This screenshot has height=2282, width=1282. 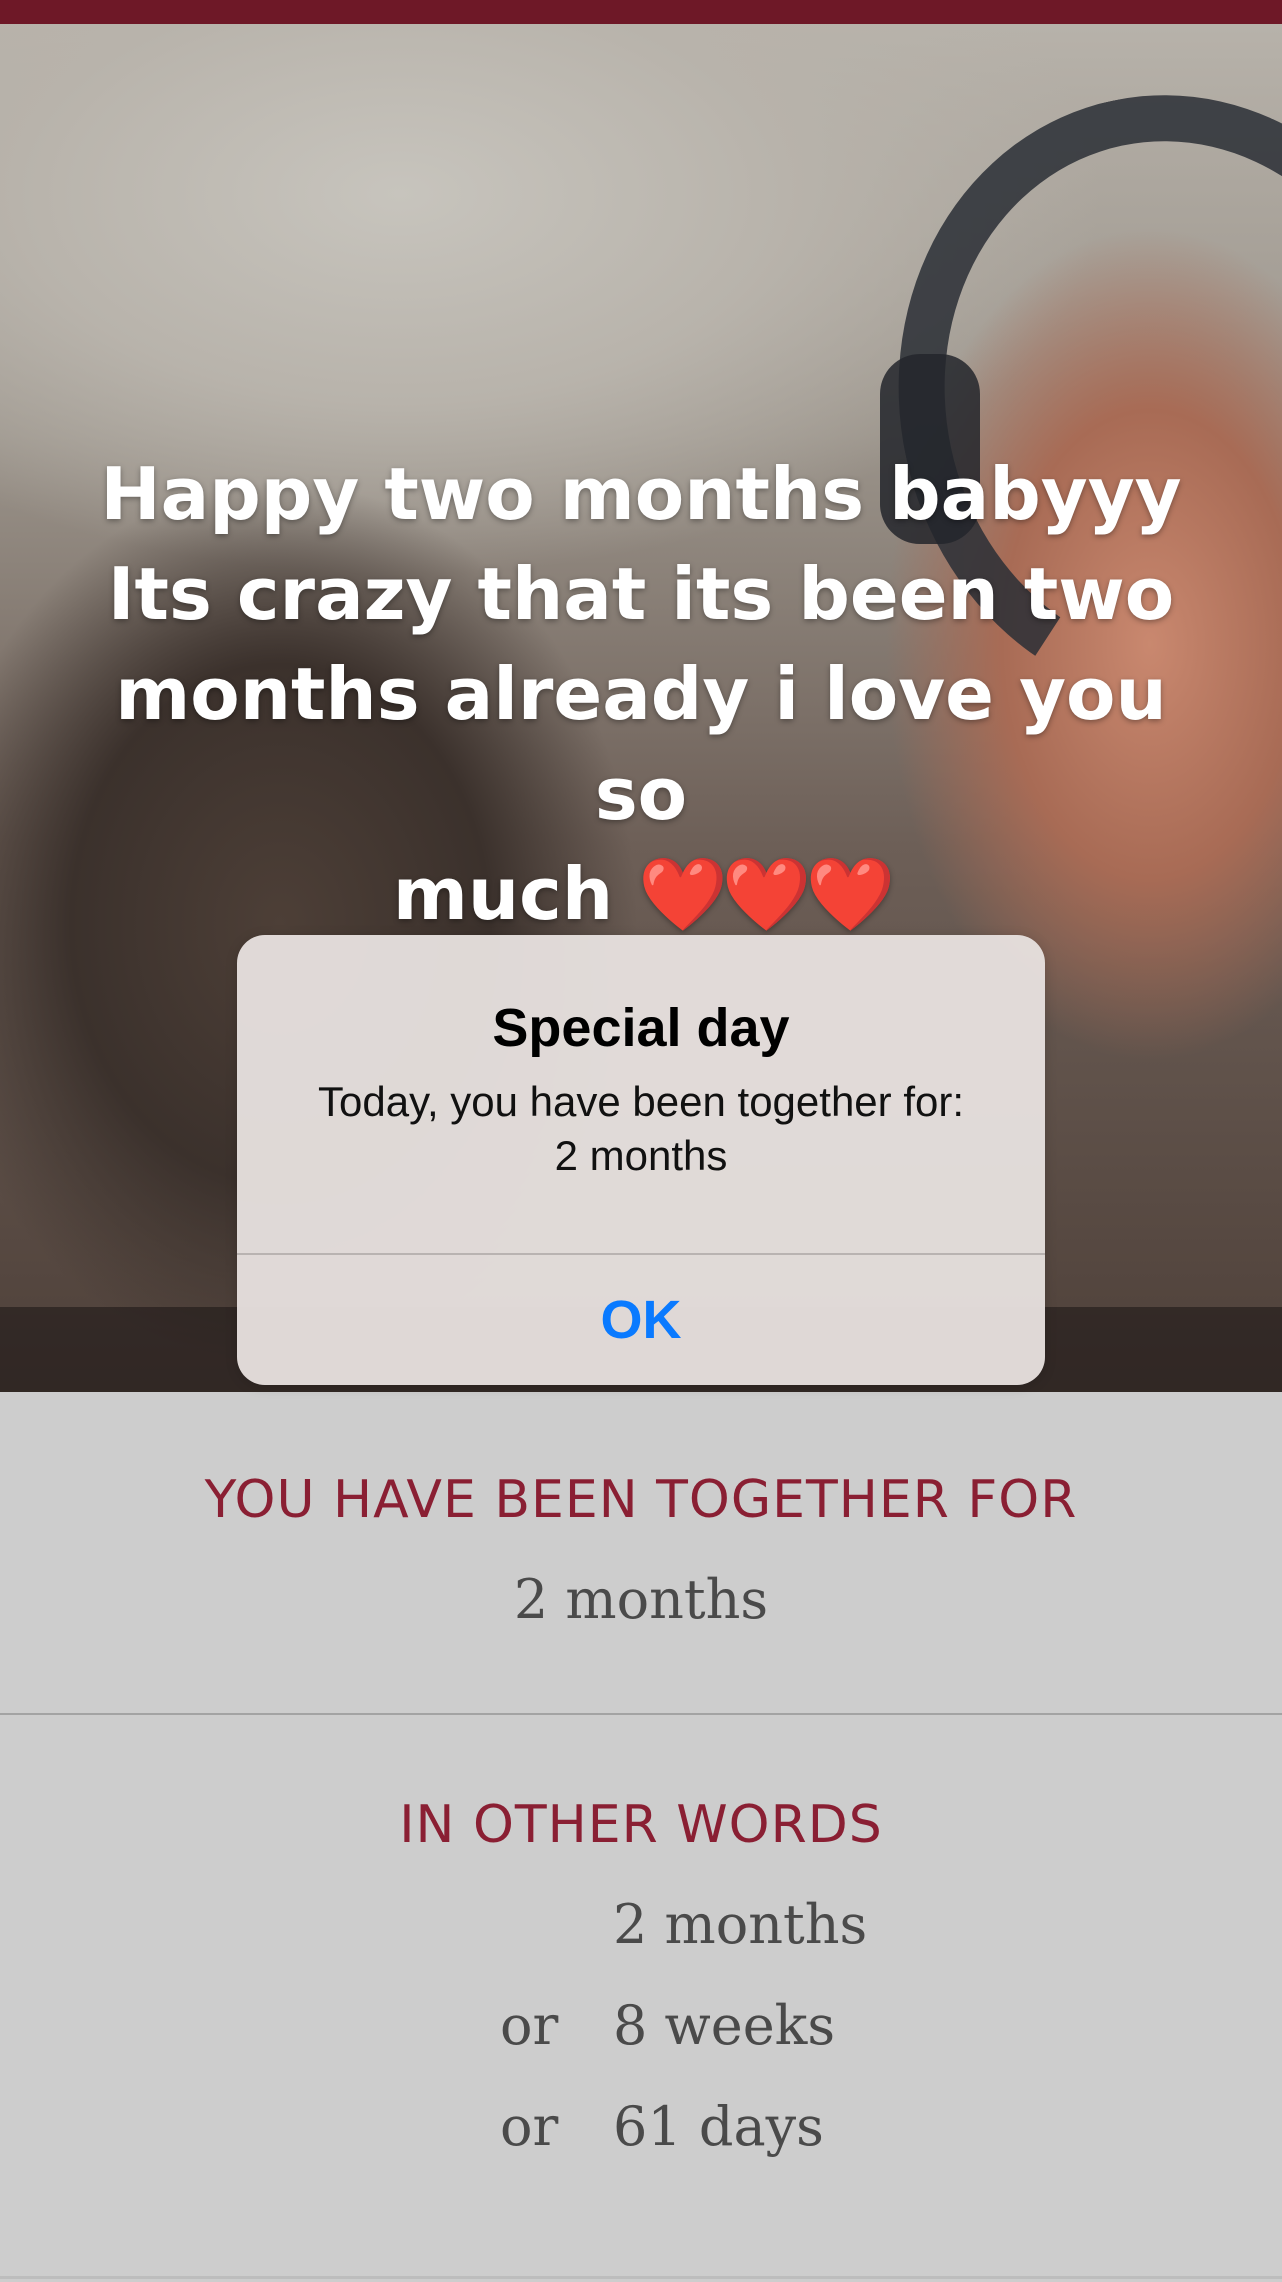 What do you see at coordinates (724, 2025) in the screenshot?
I see `row-value: 8 weeks` at bounding box center [724, 2025].